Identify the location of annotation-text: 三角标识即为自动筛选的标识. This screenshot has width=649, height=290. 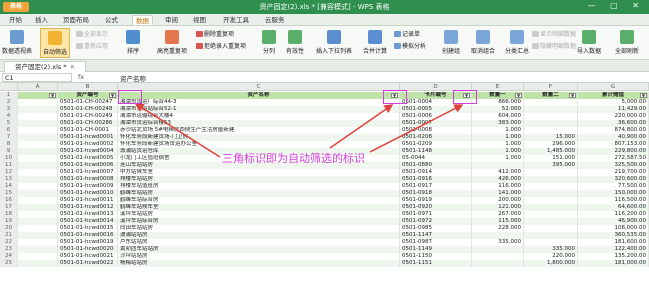
(293, 158).